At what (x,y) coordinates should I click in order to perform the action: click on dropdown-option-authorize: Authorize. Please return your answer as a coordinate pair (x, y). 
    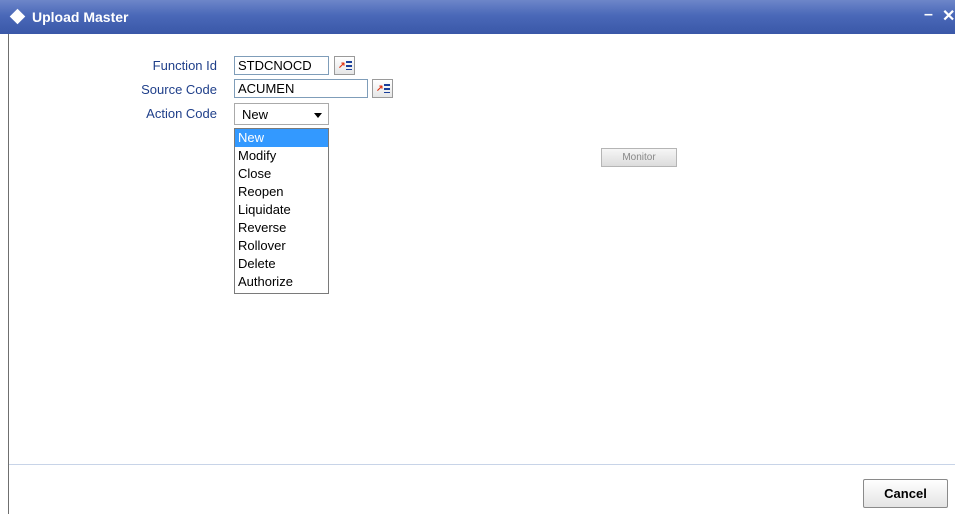
    Looking at the image, I should click on (281, 282).